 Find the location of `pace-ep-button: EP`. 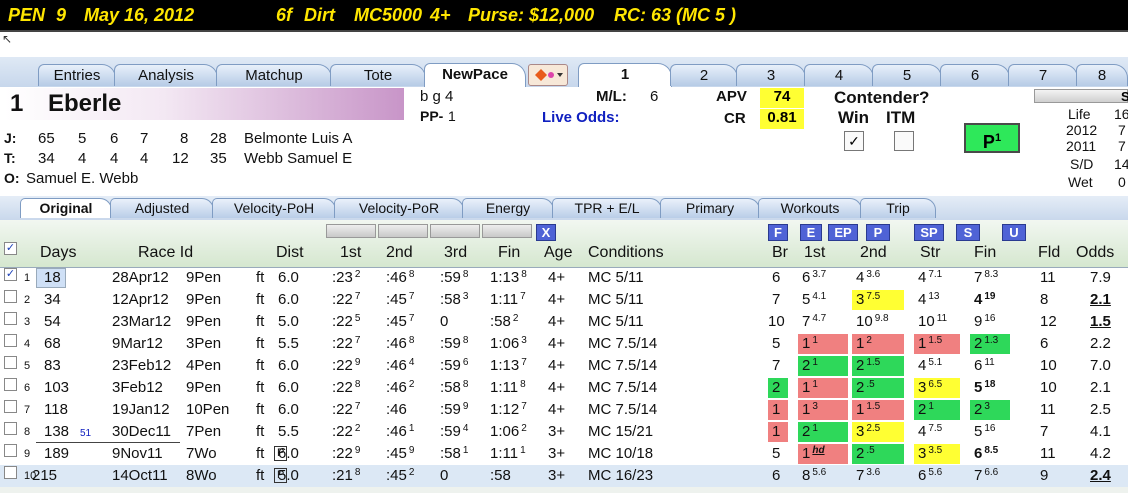

pace-ep-button: EP is located at coordinates (843, 232).